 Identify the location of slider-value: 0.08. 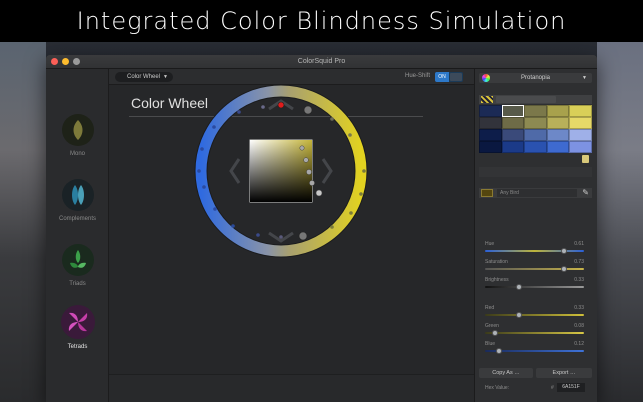
(579, 326).